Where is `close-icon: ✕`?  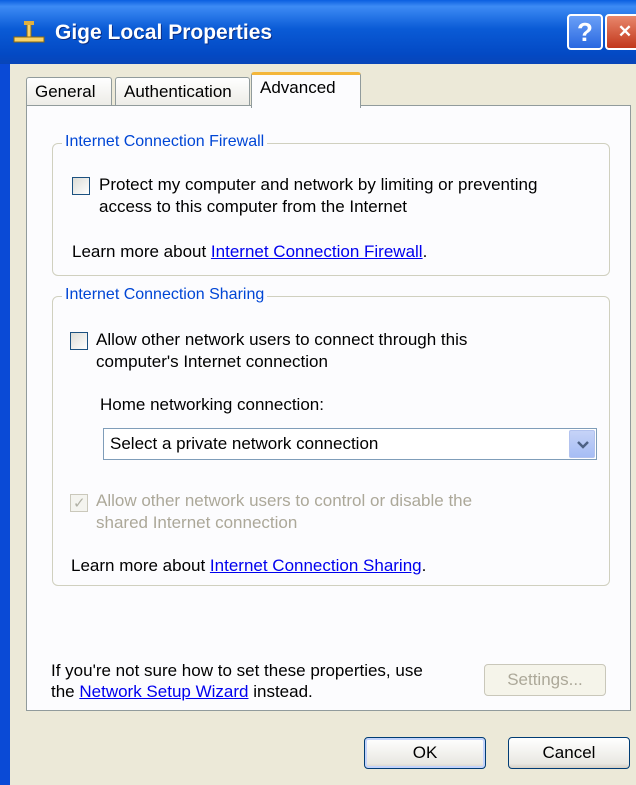
close-icon: ✕ is located at coordinates (625, 31).